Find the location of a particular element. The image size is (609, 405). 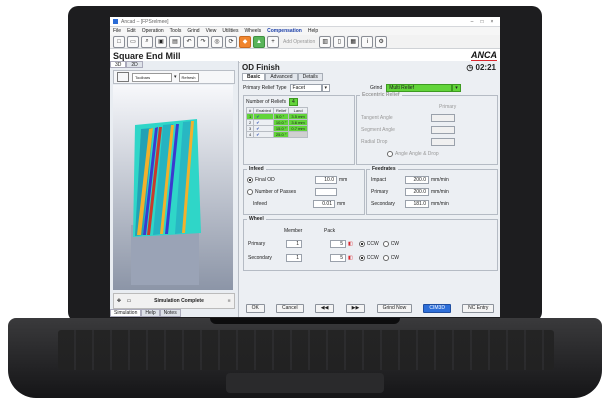

menu-compensation: Compensation is located at coordinates (284, 31).